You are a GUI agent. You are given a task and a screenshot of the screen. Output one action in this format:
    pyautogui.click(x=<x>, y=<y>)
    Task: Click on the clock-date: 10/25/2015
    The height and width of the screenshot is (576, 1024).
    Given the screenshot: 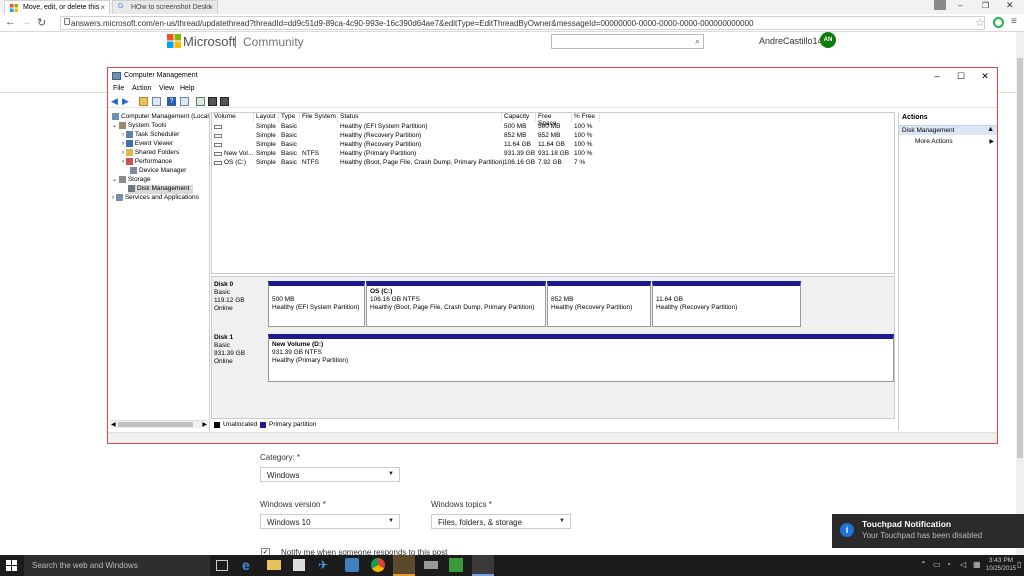 What is the action you would take?
    pyautogui.click(x=1001, y=569)
    